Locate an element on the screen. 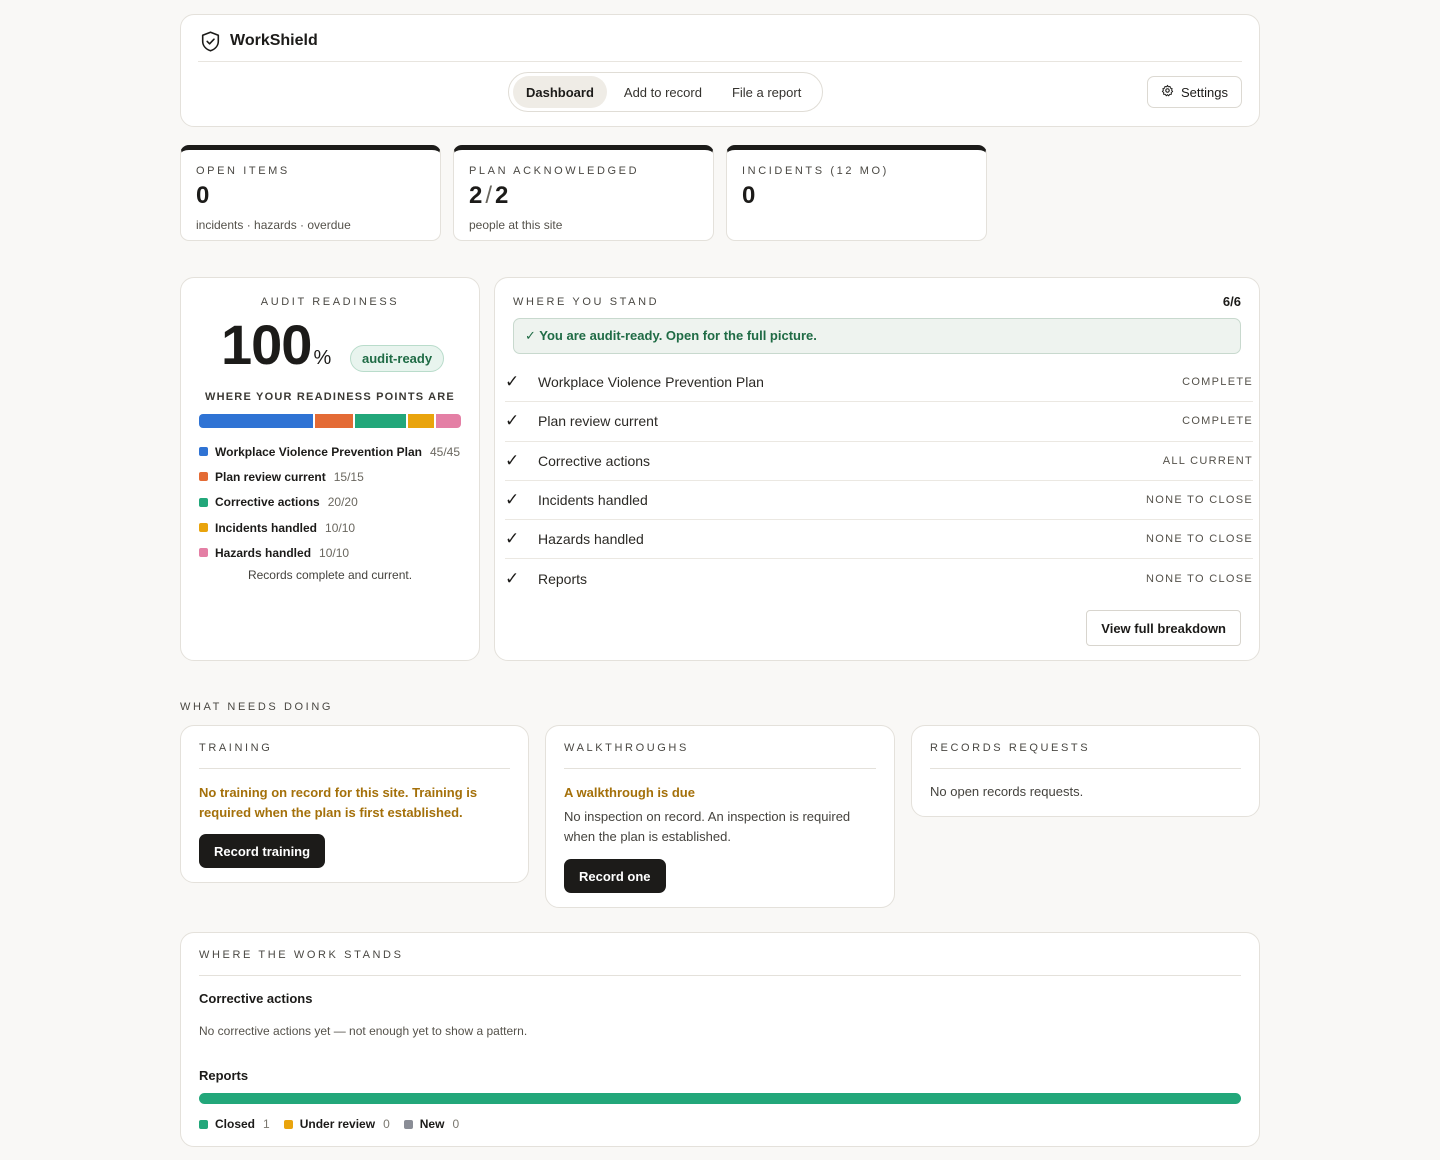 The width and height of the screenshot is (1440, 1160). readiness-legend-item: Workplace Violence Prevention Plan 45/45 is located at coordinates (329, 451).